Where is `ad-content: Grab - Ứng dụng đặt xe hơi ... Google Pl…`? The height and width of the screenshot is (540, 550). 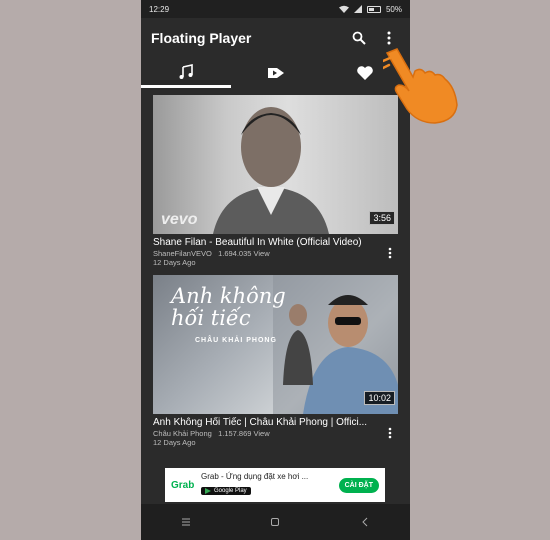 ad-content: Grab - Ứng dụng đặt xe hơi ... Google Pl… is located at coordinates (270, 485).